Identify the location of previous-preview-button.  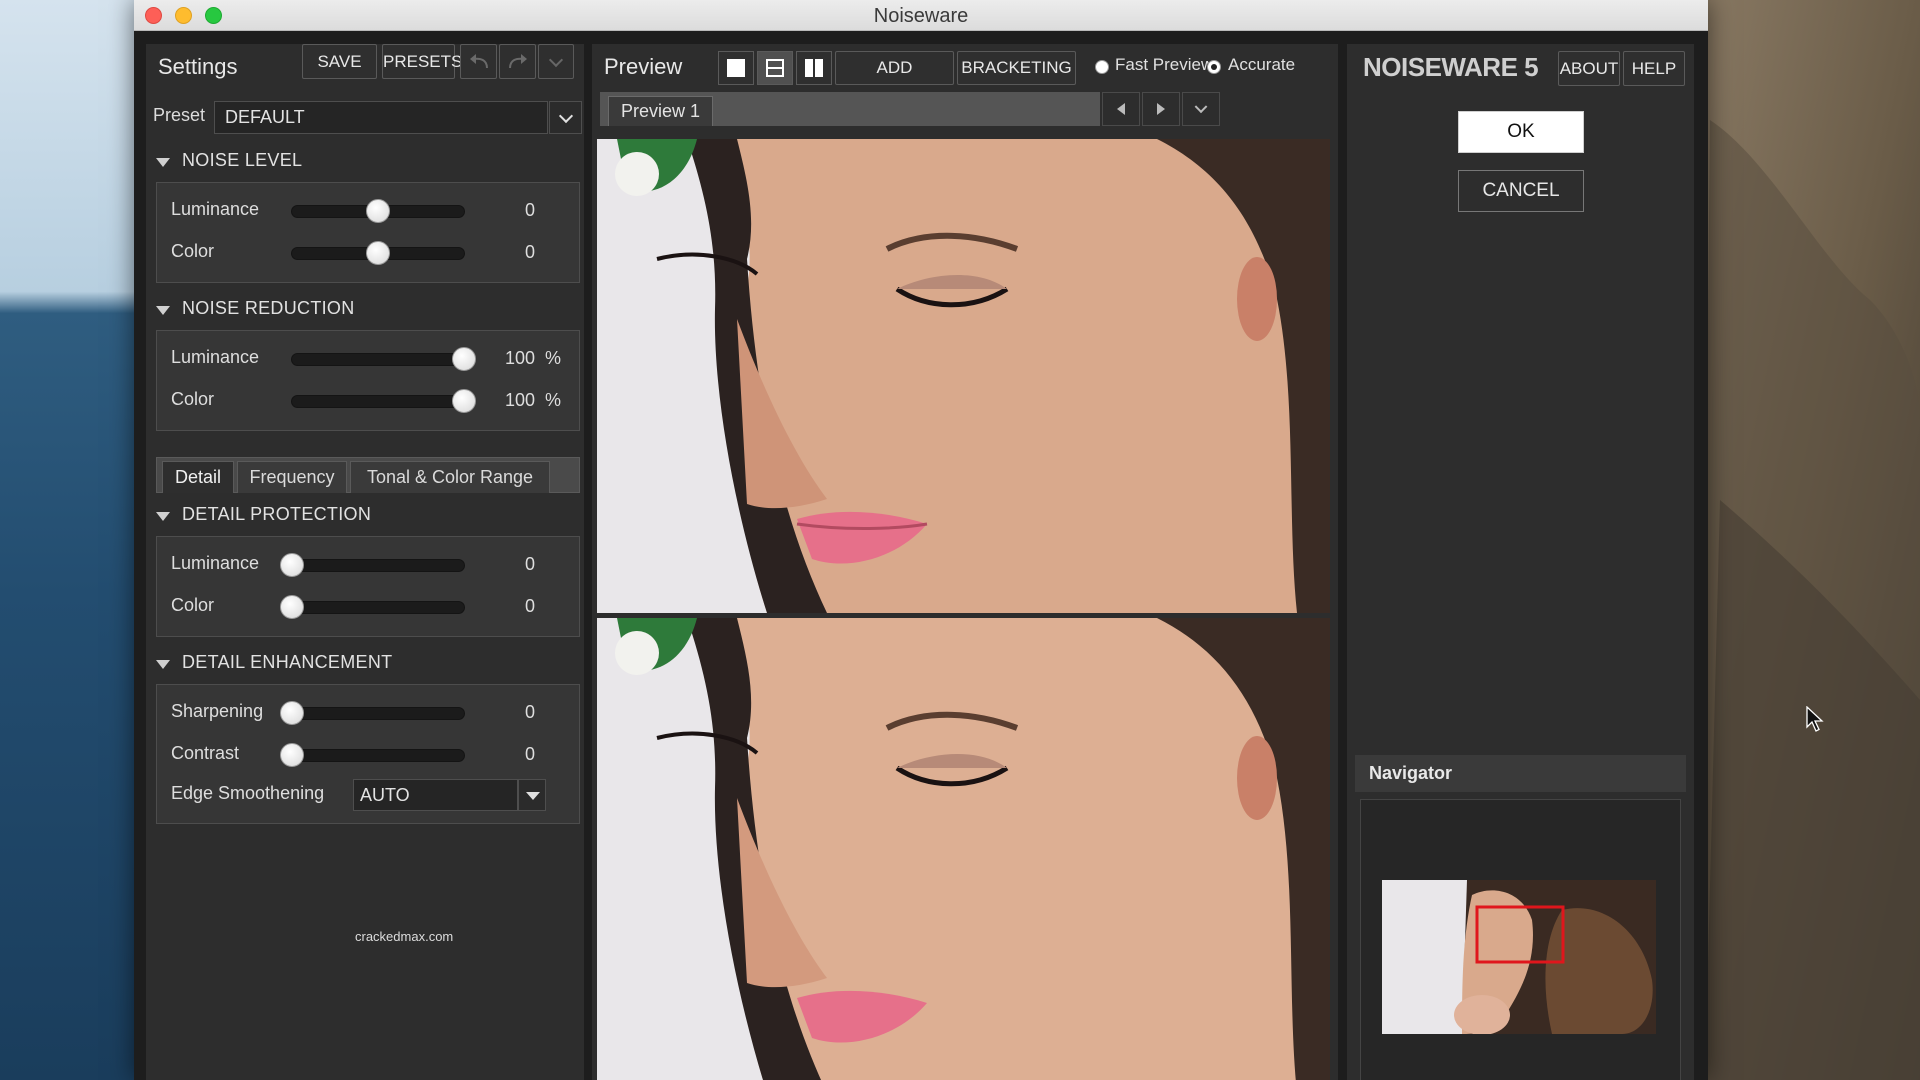
(1121, 109).